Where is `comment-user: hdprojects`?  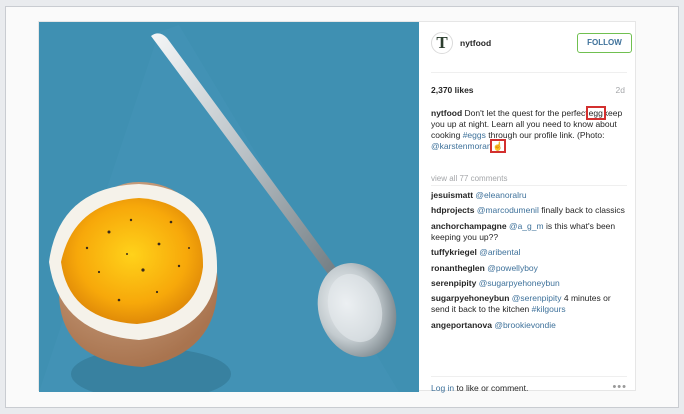 comment-user: hdprojects is located at coordinates (452, 210).